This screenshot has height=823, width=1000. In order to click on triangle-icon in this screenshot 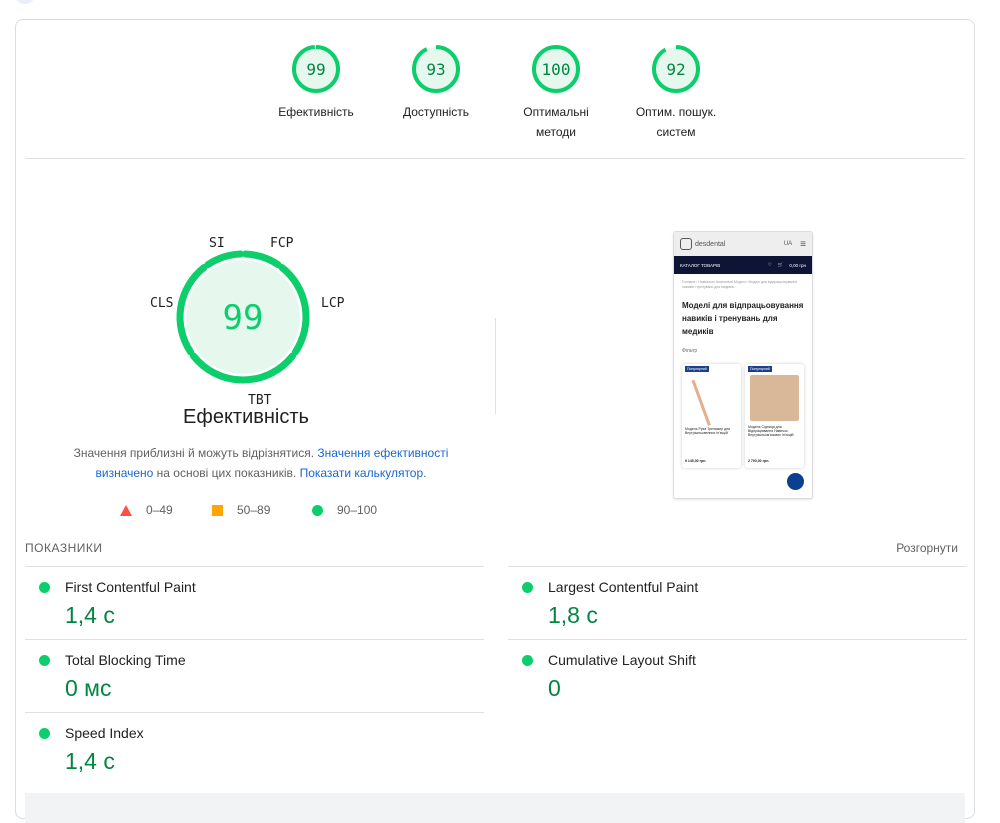, I will do `click(126, 510)`.